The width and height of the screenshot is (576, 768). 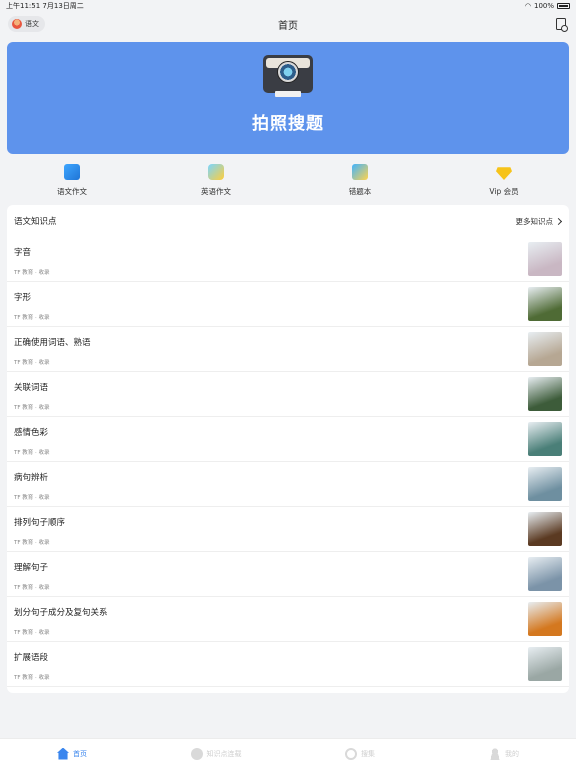 I want to click on quick-label: Vip 会员, so click(x=504, y=191).